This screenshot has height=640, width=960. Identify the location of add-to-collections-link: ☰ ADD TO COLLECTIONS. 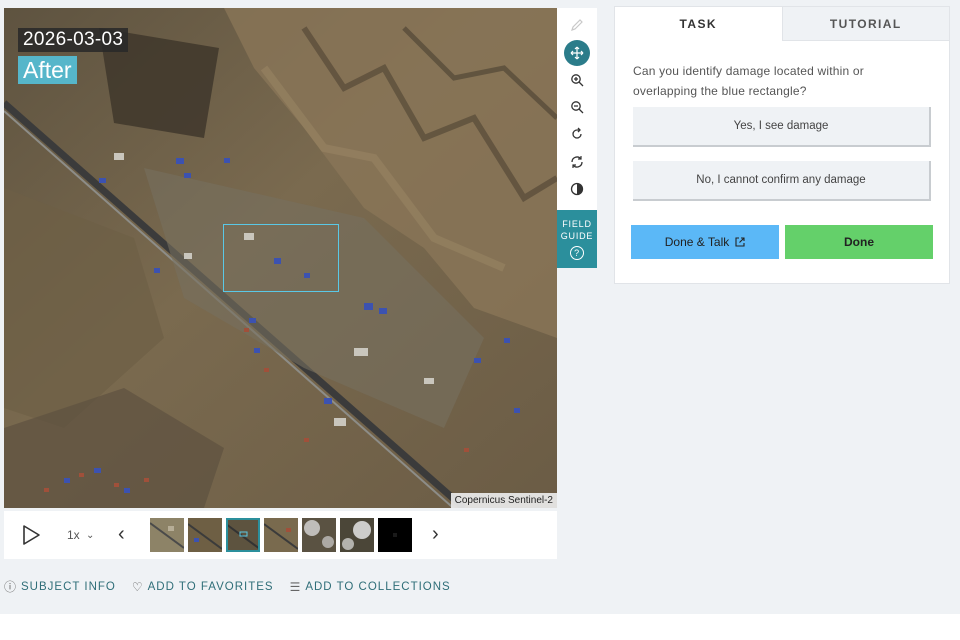
(370, 586).